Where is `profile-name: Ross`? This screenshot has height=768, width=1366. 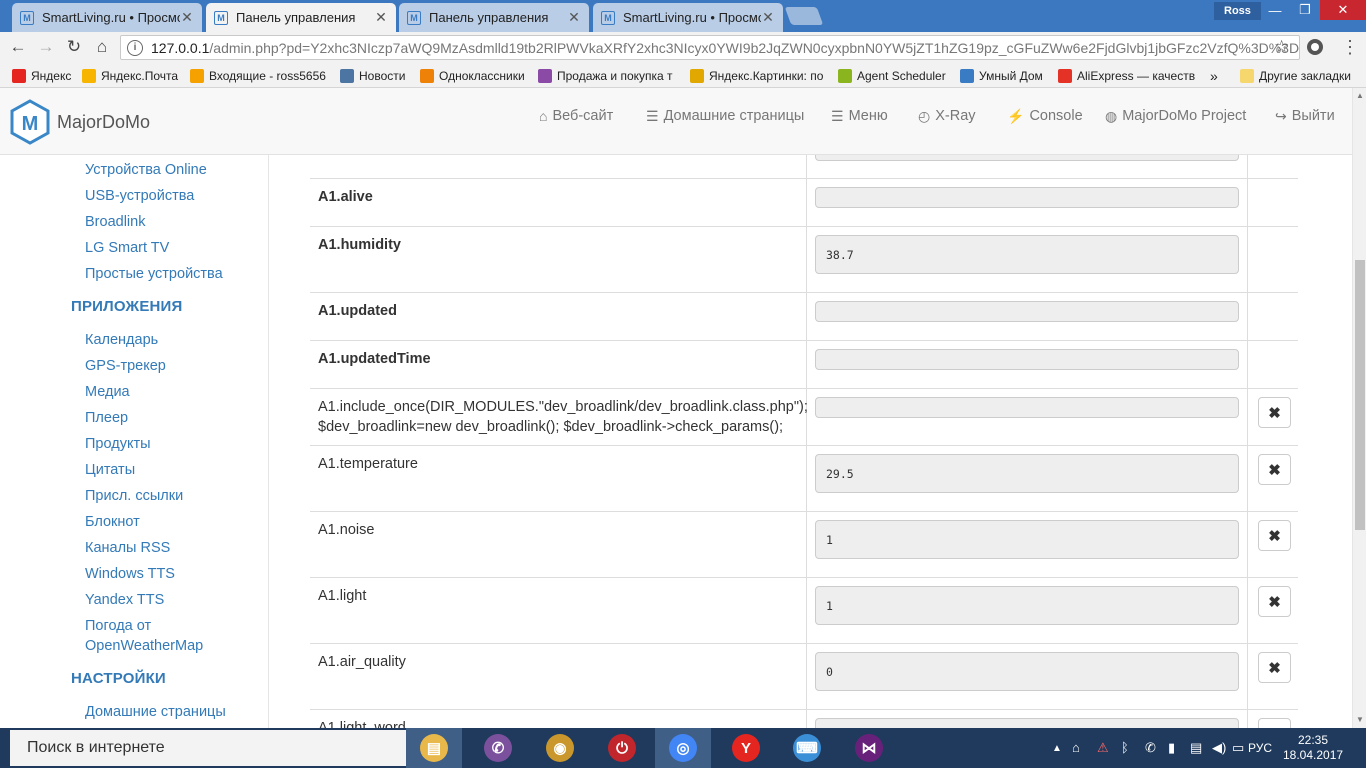
profile-name: Ross is located at coordinates (1237, 11).